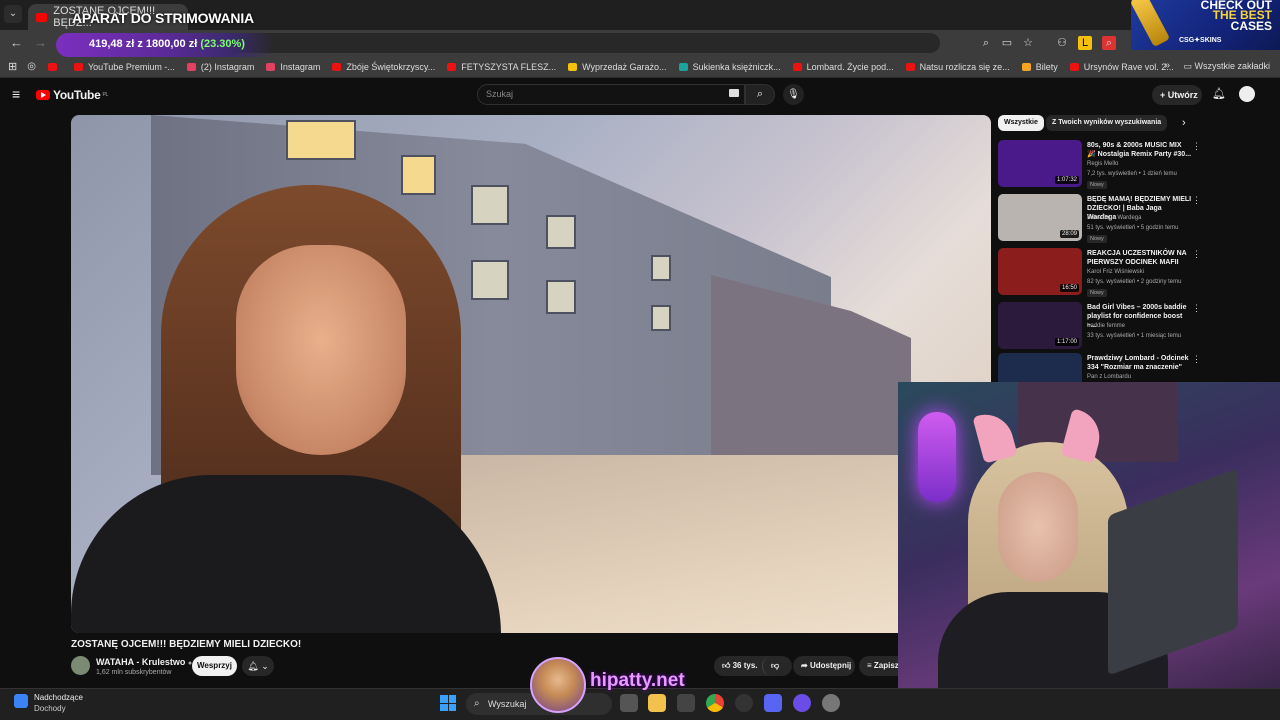 The width and height of the screenshot is (1280, 720). Describe the element at coordinates (1040, 325) in the screenshot. I see `video-thumbnail: 1:17:00` at that location.